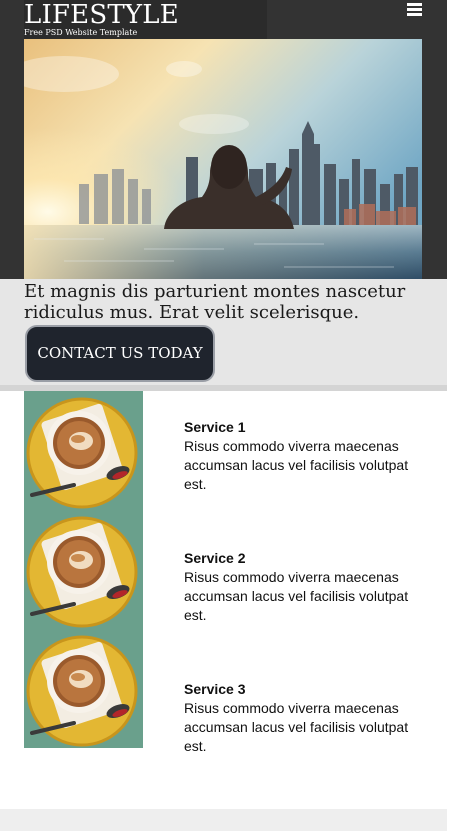  What do you see at coordinates (414, 9) in the screenshot?
I see `hamburger-menu-icon` at bounding box center [414, 9].